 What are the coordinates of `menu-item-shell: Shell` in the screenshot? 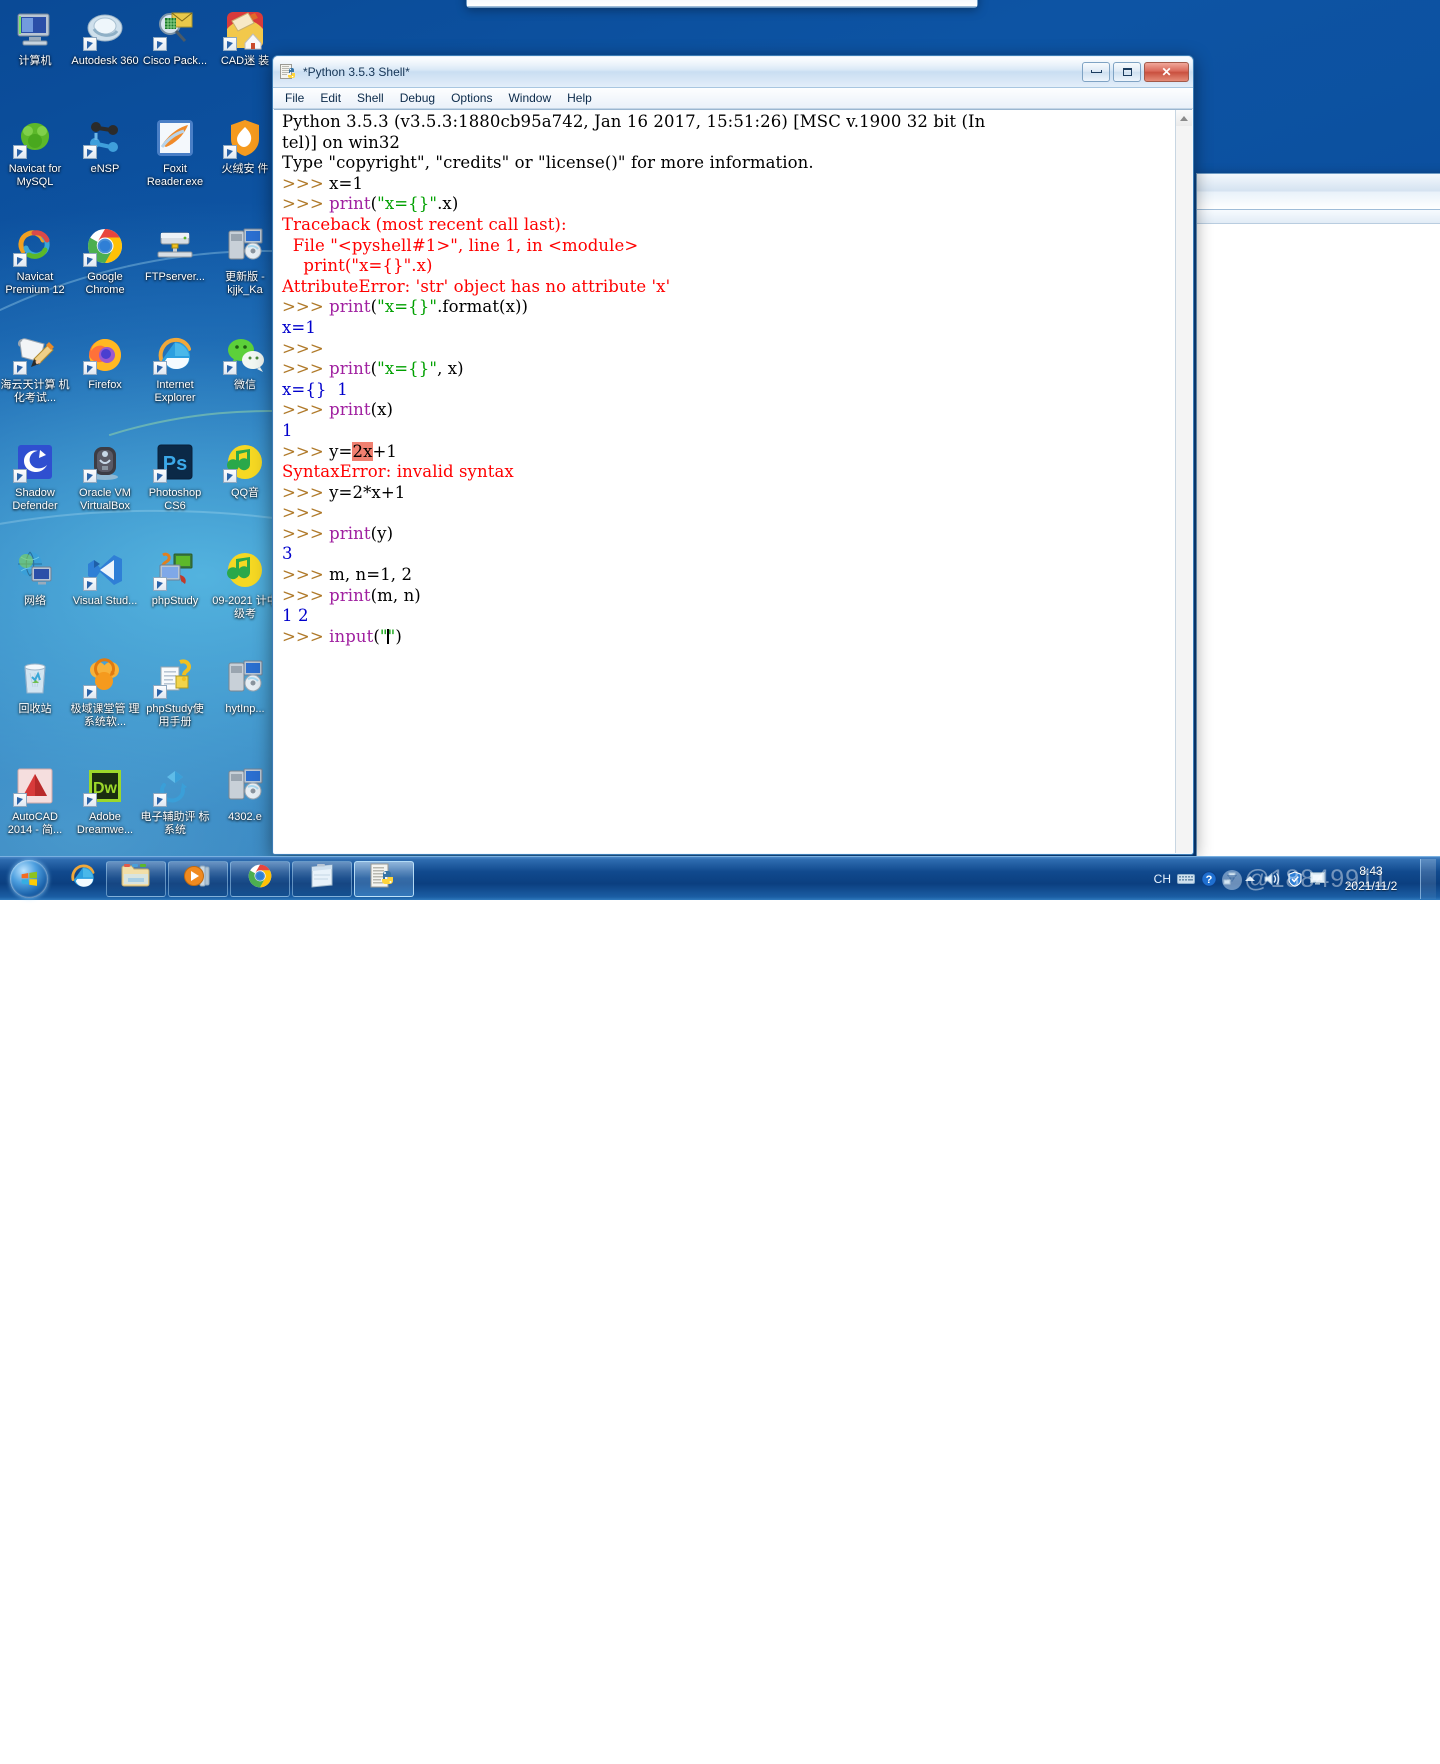 It's located at (370, 98).